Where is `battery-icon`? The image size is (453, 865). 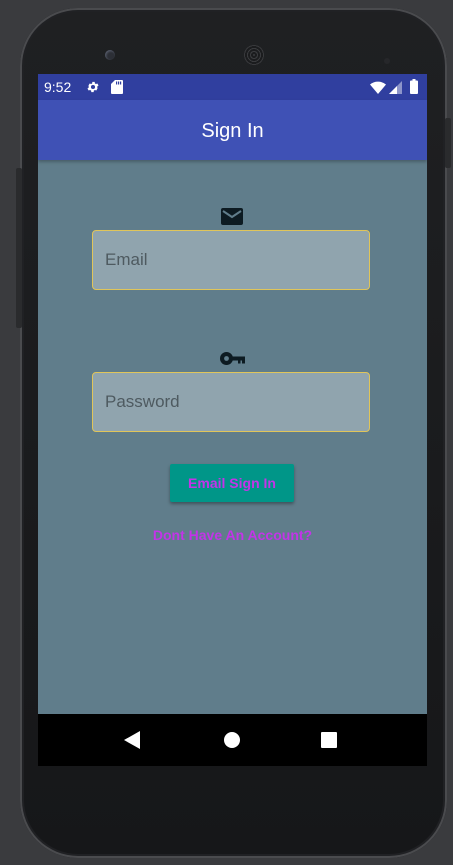 battery-icon is located at coordinates (414, 89).